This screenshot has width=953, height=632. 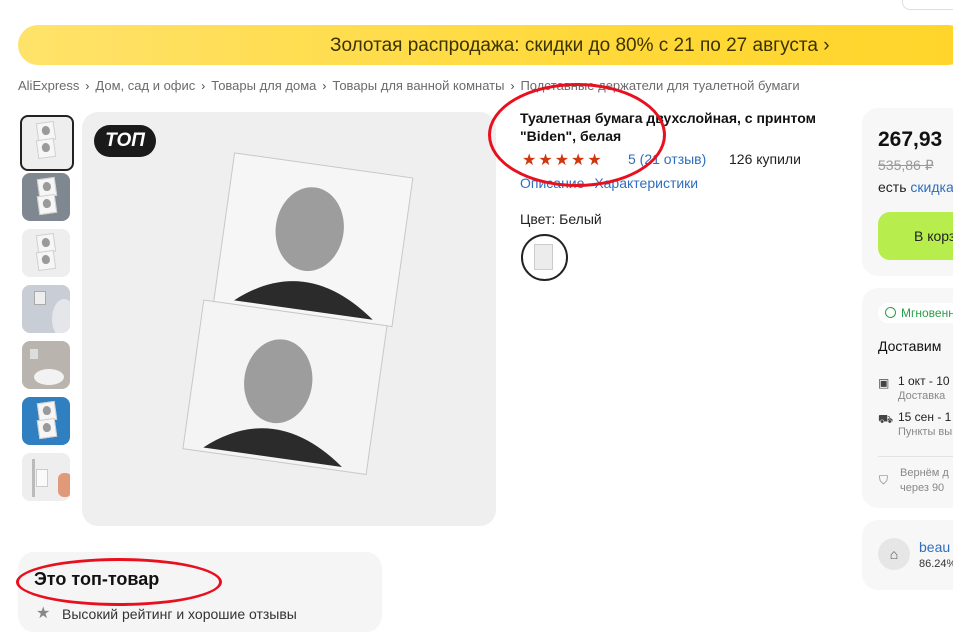 I want to click on toilet-paper-roll-image, so click(x=298, y=313).